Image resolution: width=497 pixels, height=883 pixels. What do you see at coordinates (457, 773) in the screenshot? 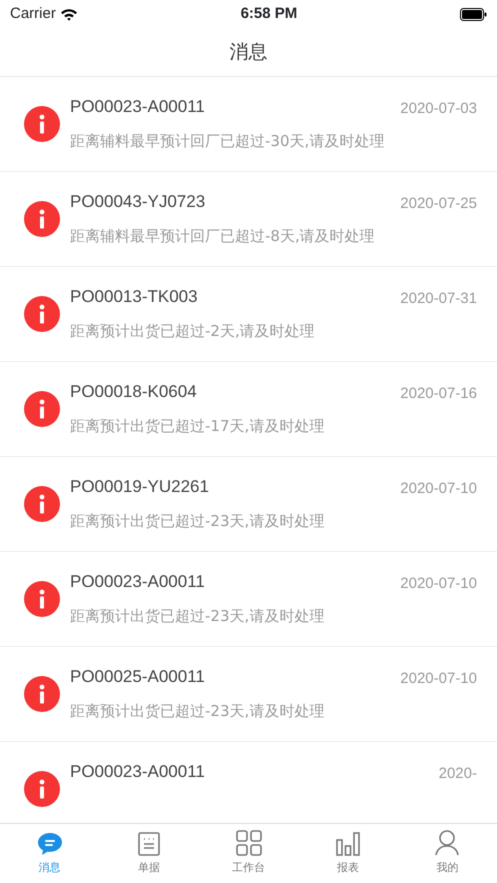
I see `message-date: 2020-` at bounding box center [457, 773].